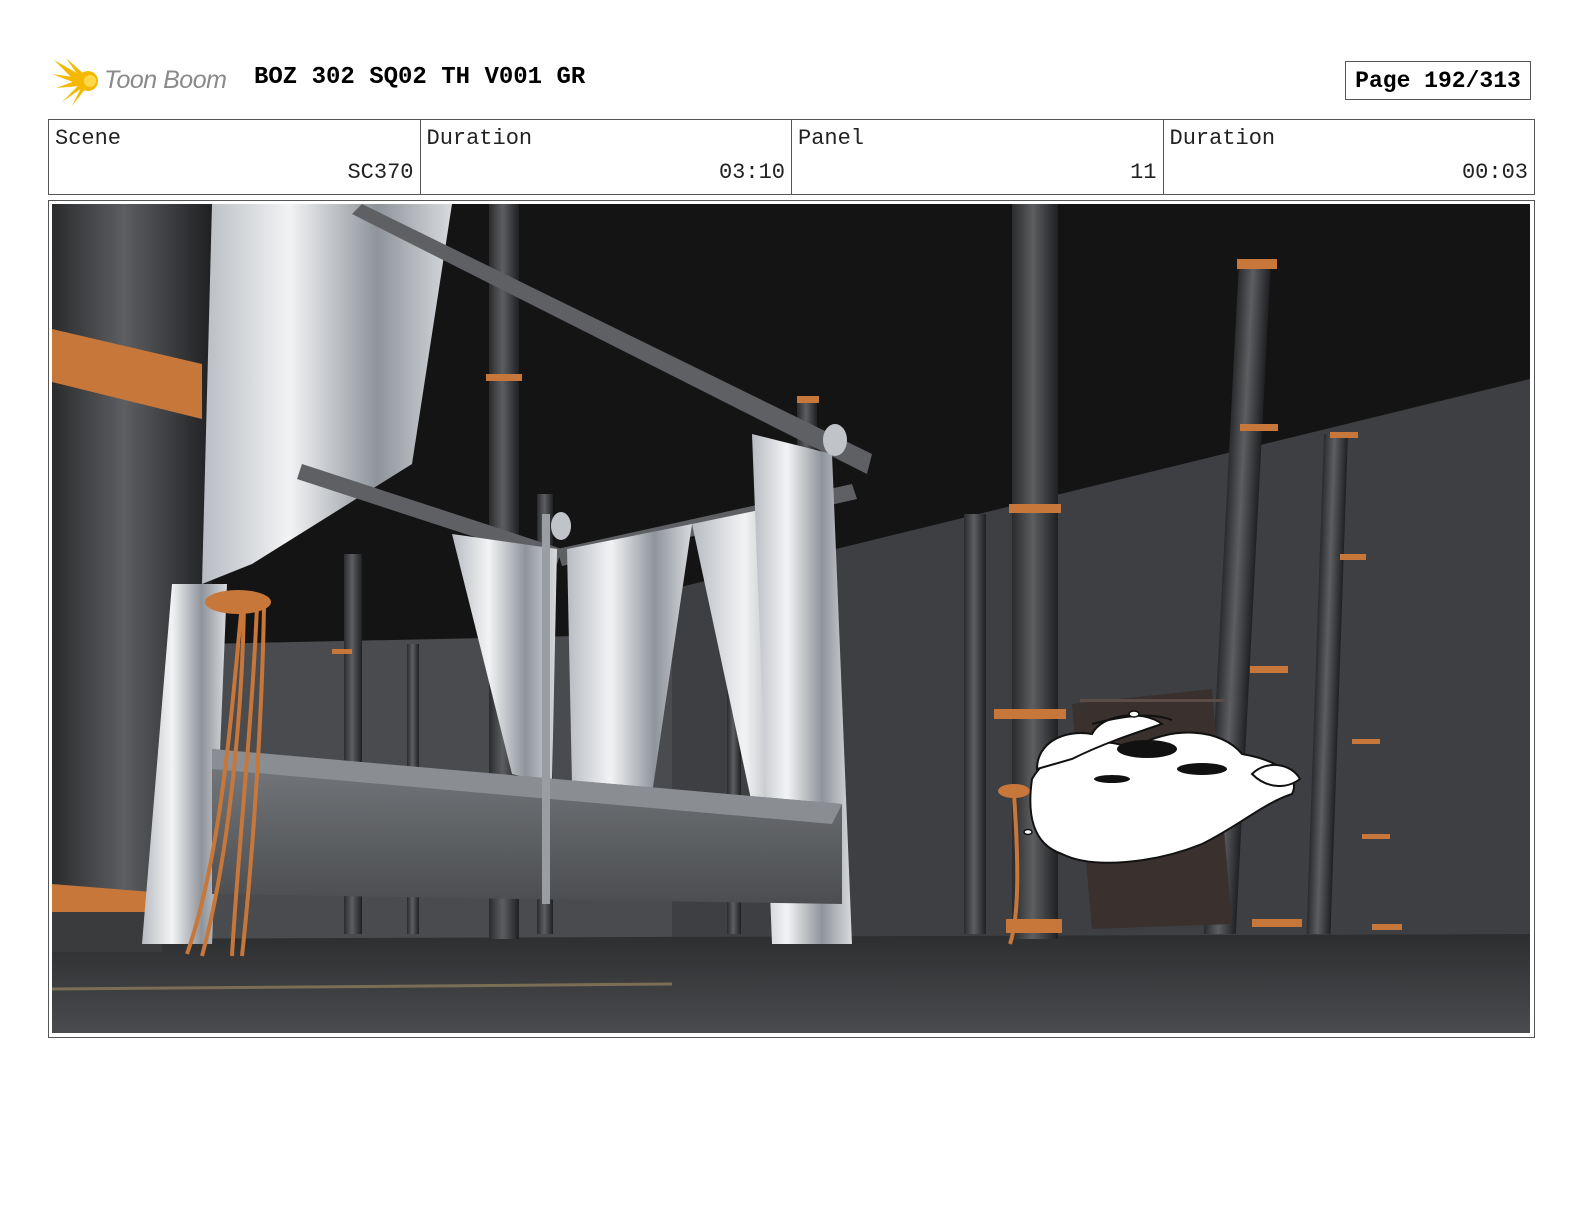  I want to click on logo-text: Toon Boom, so click(165, 80).